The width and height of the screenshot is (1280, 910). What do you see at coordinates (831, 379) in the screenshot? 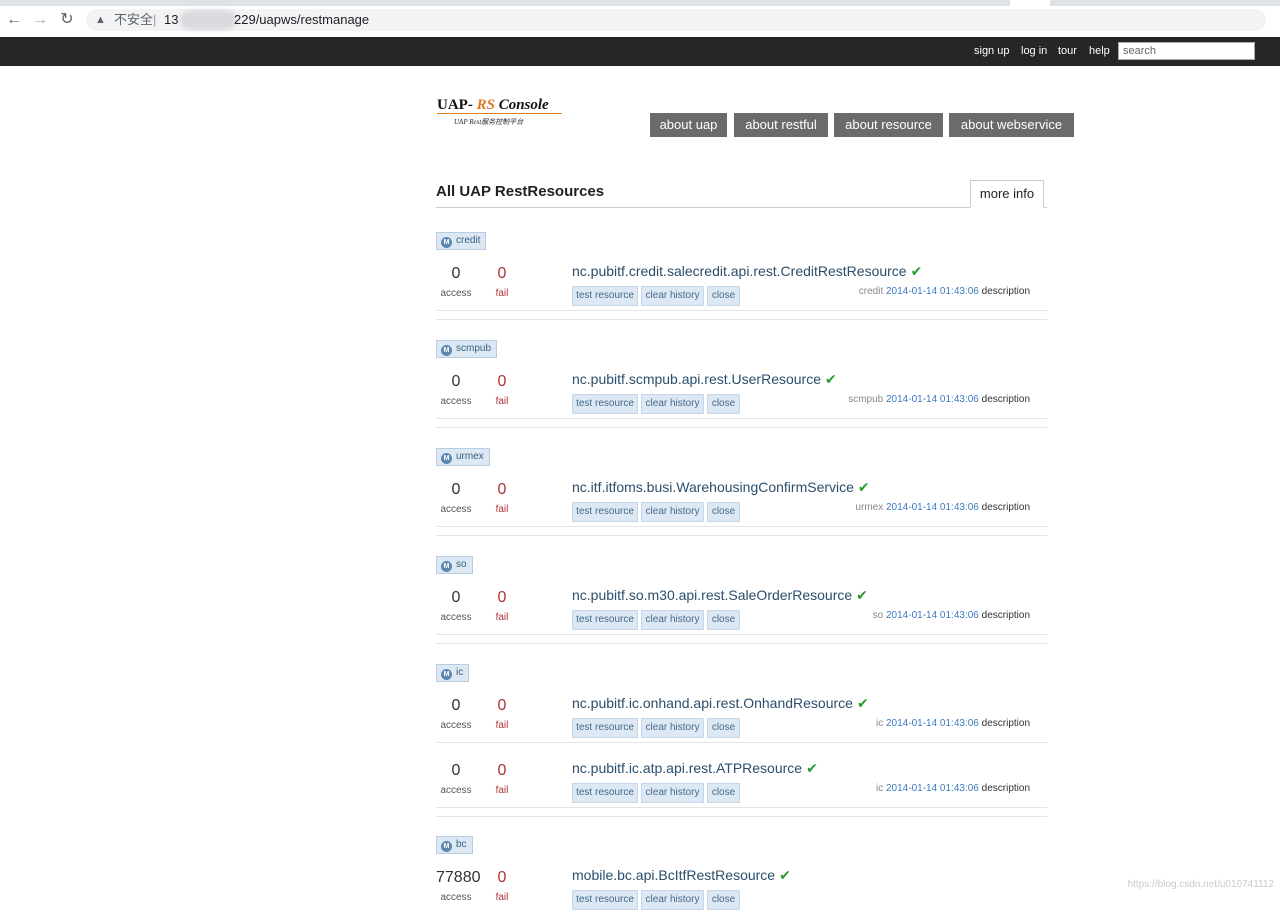
I see `check-icon: ✔` at bounding box center [831, 379].